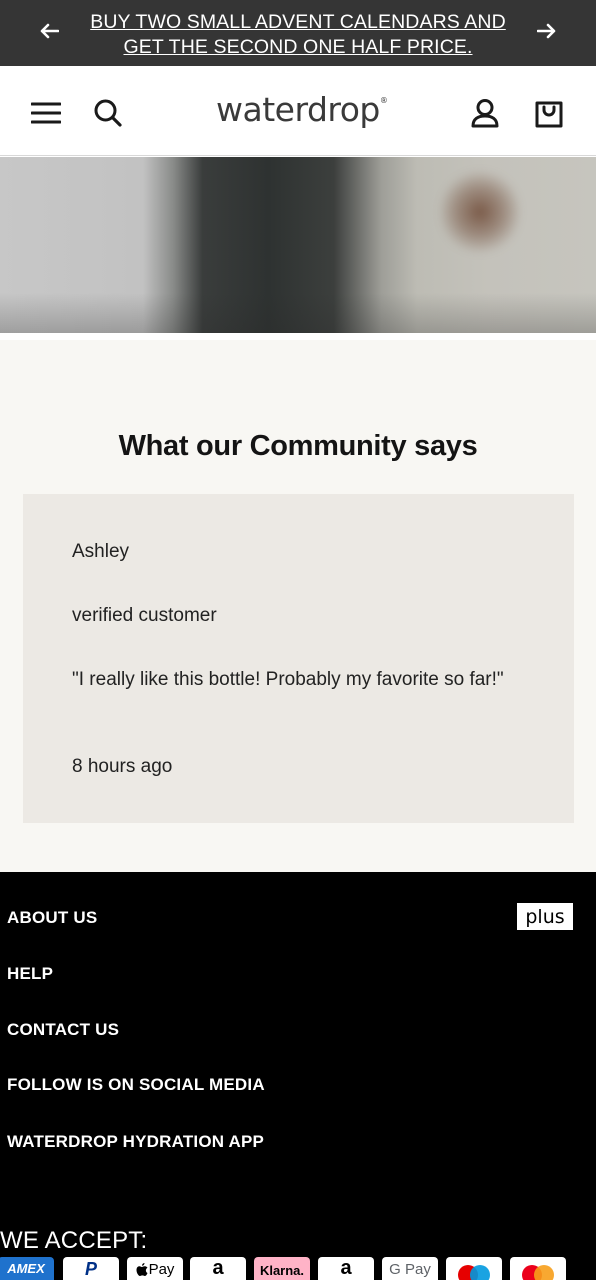 This screenshot has height=1280, width=596. I want to click on plus-badge: plus, so click(545, 916).